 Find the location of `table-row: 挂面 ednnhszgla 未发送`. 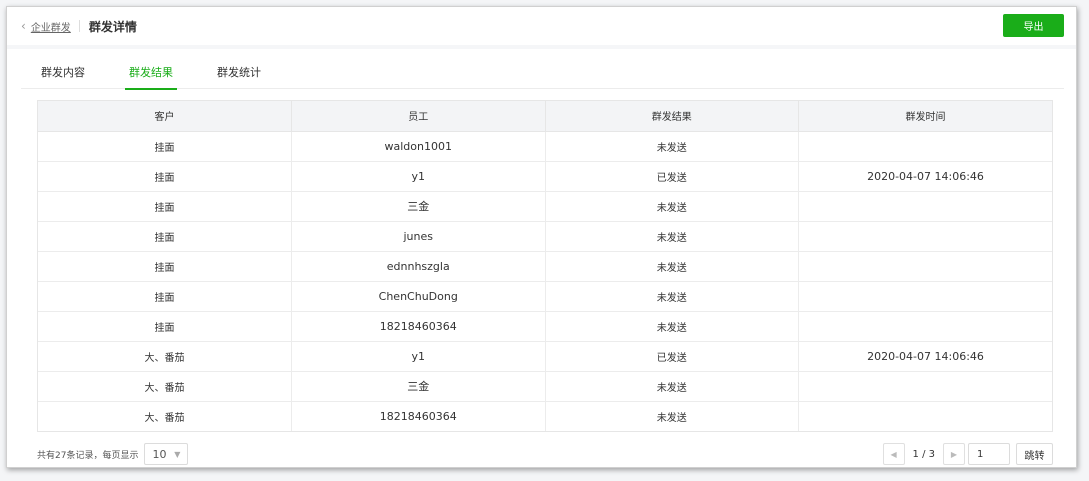

table-row: 挂面 ednnhszgla 未发送 is located at coordinates (545, 266).